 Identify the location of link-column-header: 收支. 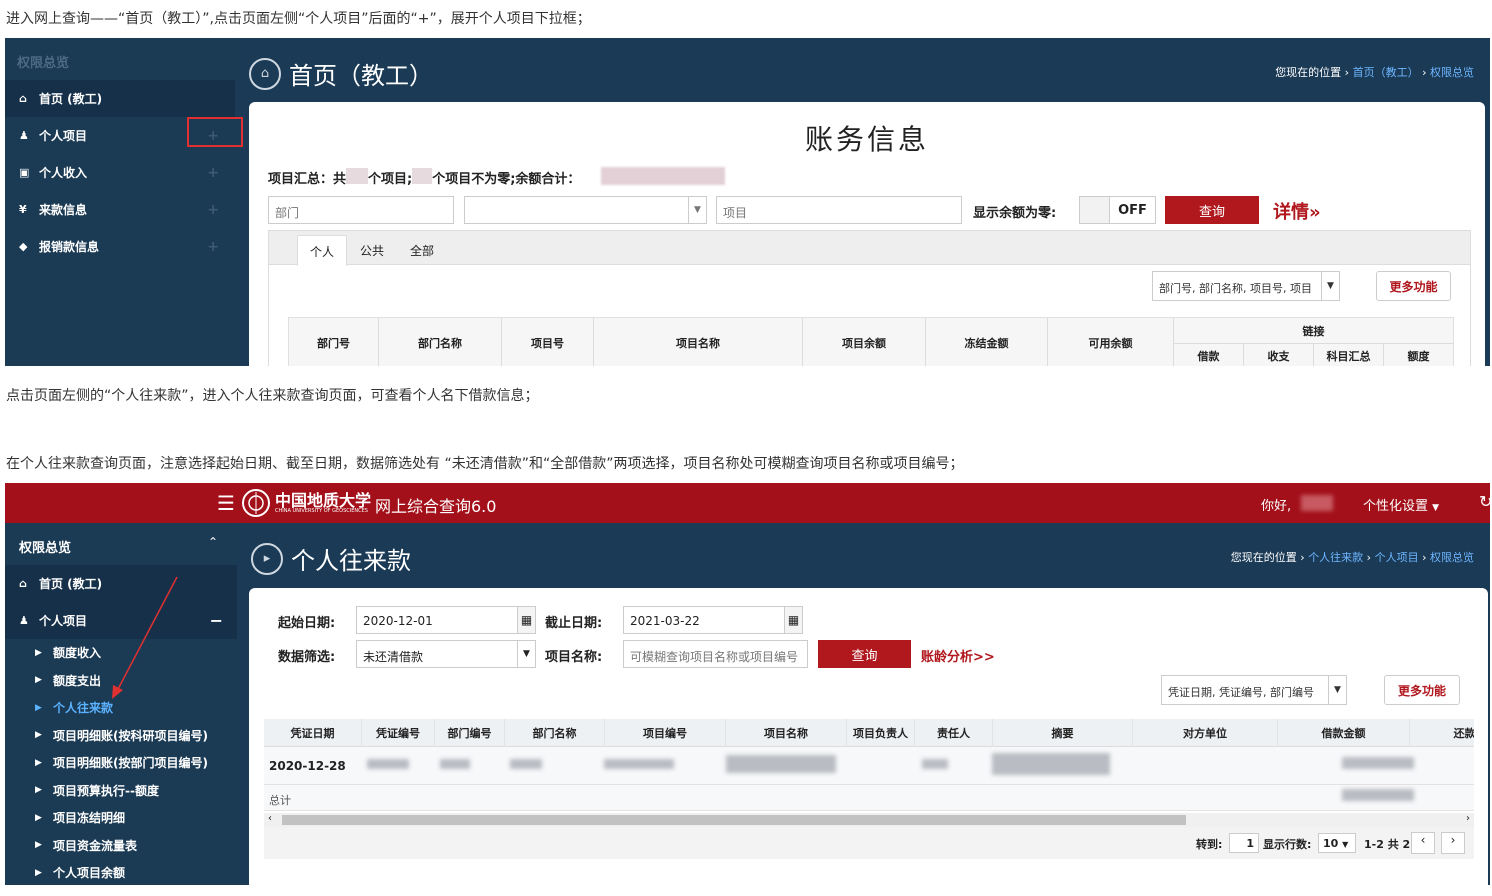
(1279, 355).